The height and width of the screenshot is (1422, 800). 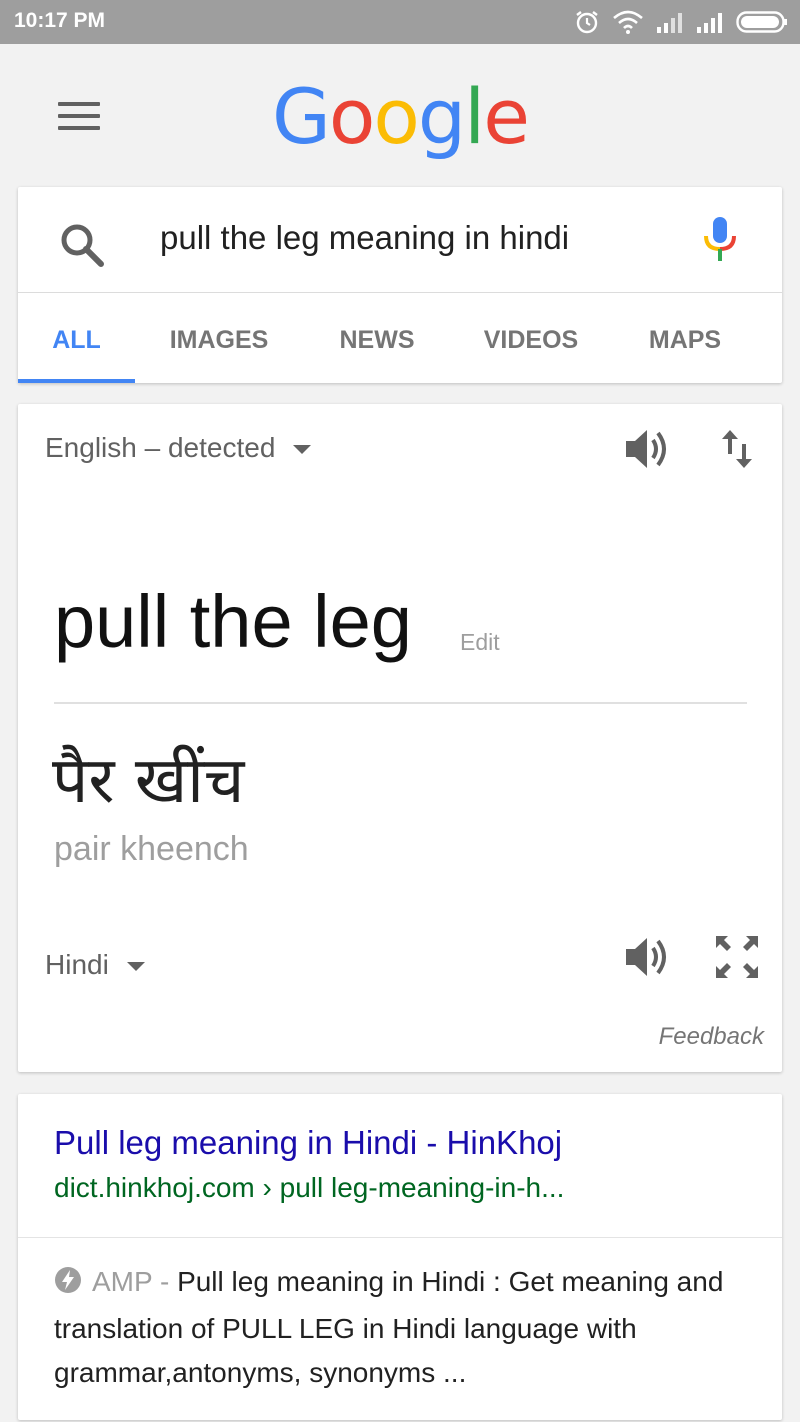 I want to click on status-icons, so click(x=681, y=22).